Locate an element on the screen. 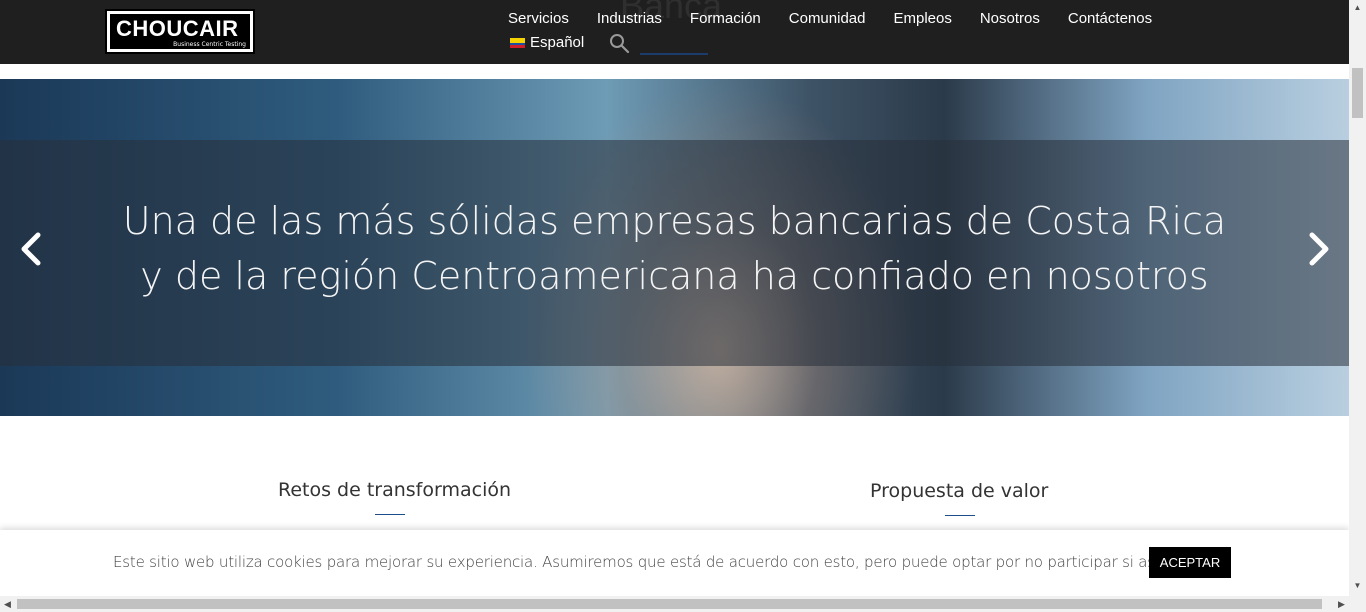 The height and width of the screenshot is (612, 1366). nav-contactenos: Contáctenos is located at coordinates (1110, 18).